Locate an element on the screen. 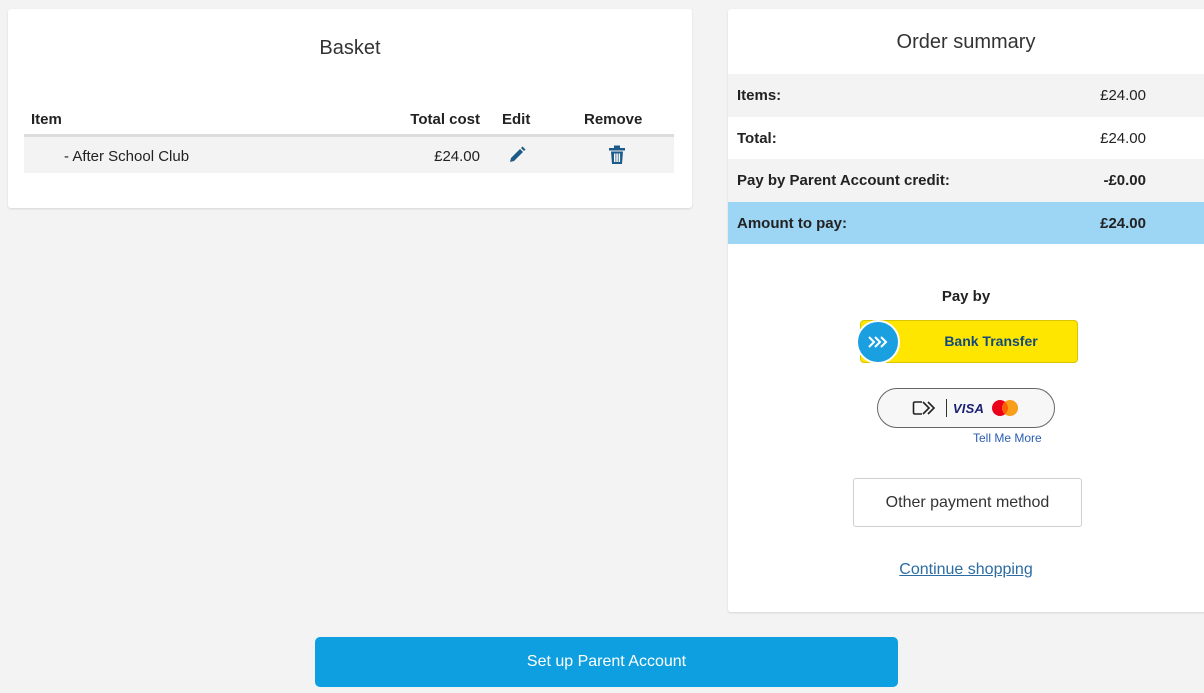  summary-value: -£0.00 is located at coordinates (1124, 180).